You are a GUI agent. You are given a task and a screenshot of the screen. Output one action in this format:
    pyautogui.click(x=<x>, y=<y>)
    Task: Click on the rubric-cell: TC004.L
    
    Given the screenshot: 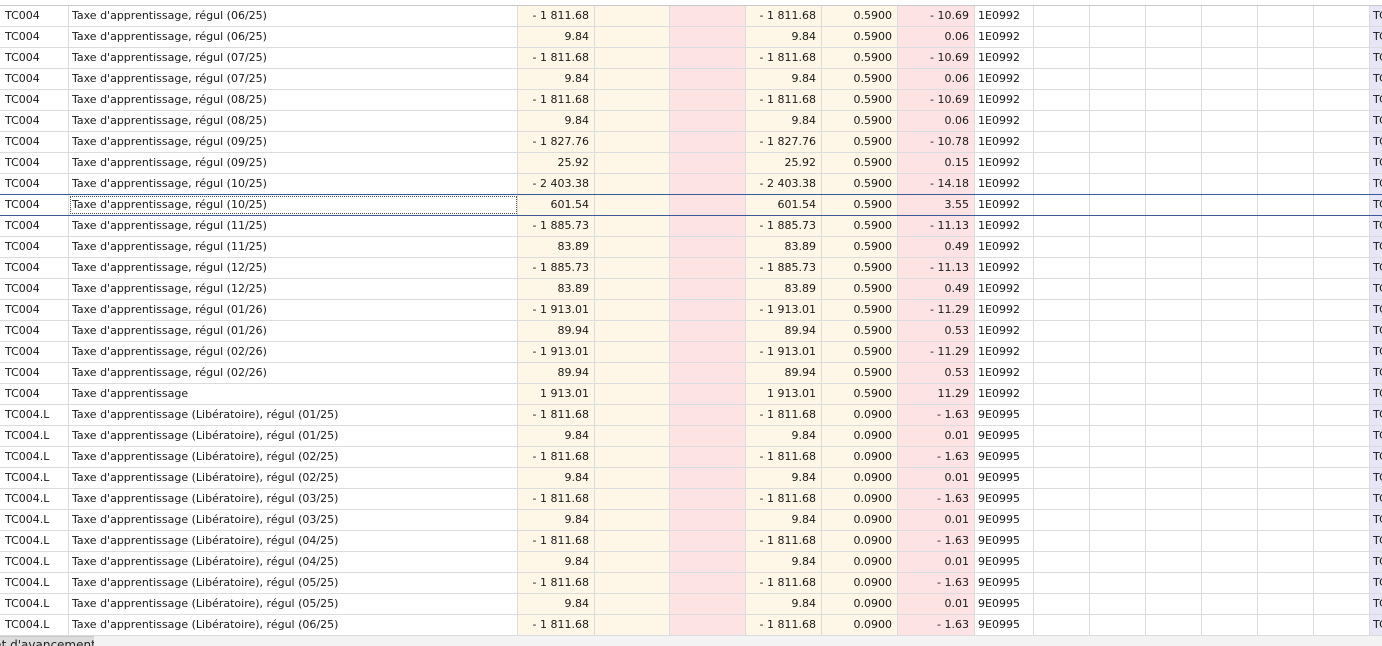 What is the action you would take?
    pyautogui.click(x=1376, y=436)
    